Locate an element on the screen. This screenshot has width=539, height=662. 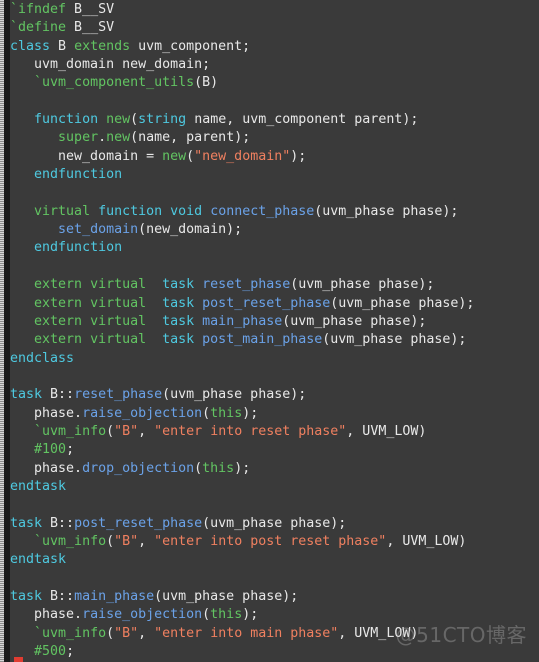
code-line: `uvm_component_utils(B) is located at coordinates (274, 83).